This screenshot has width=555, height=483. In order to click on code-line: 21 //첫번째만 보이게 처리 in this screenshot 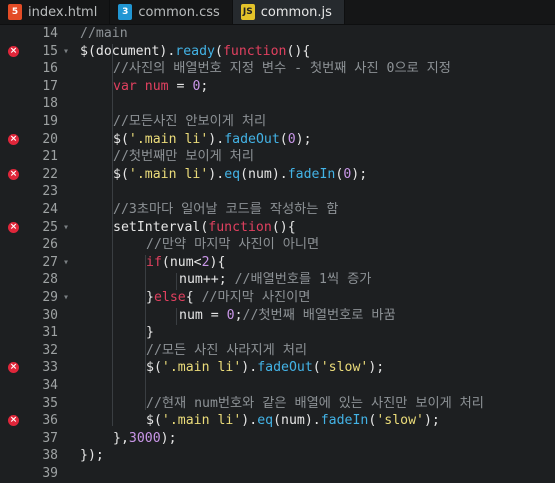, I will do `click(277, 157)`.